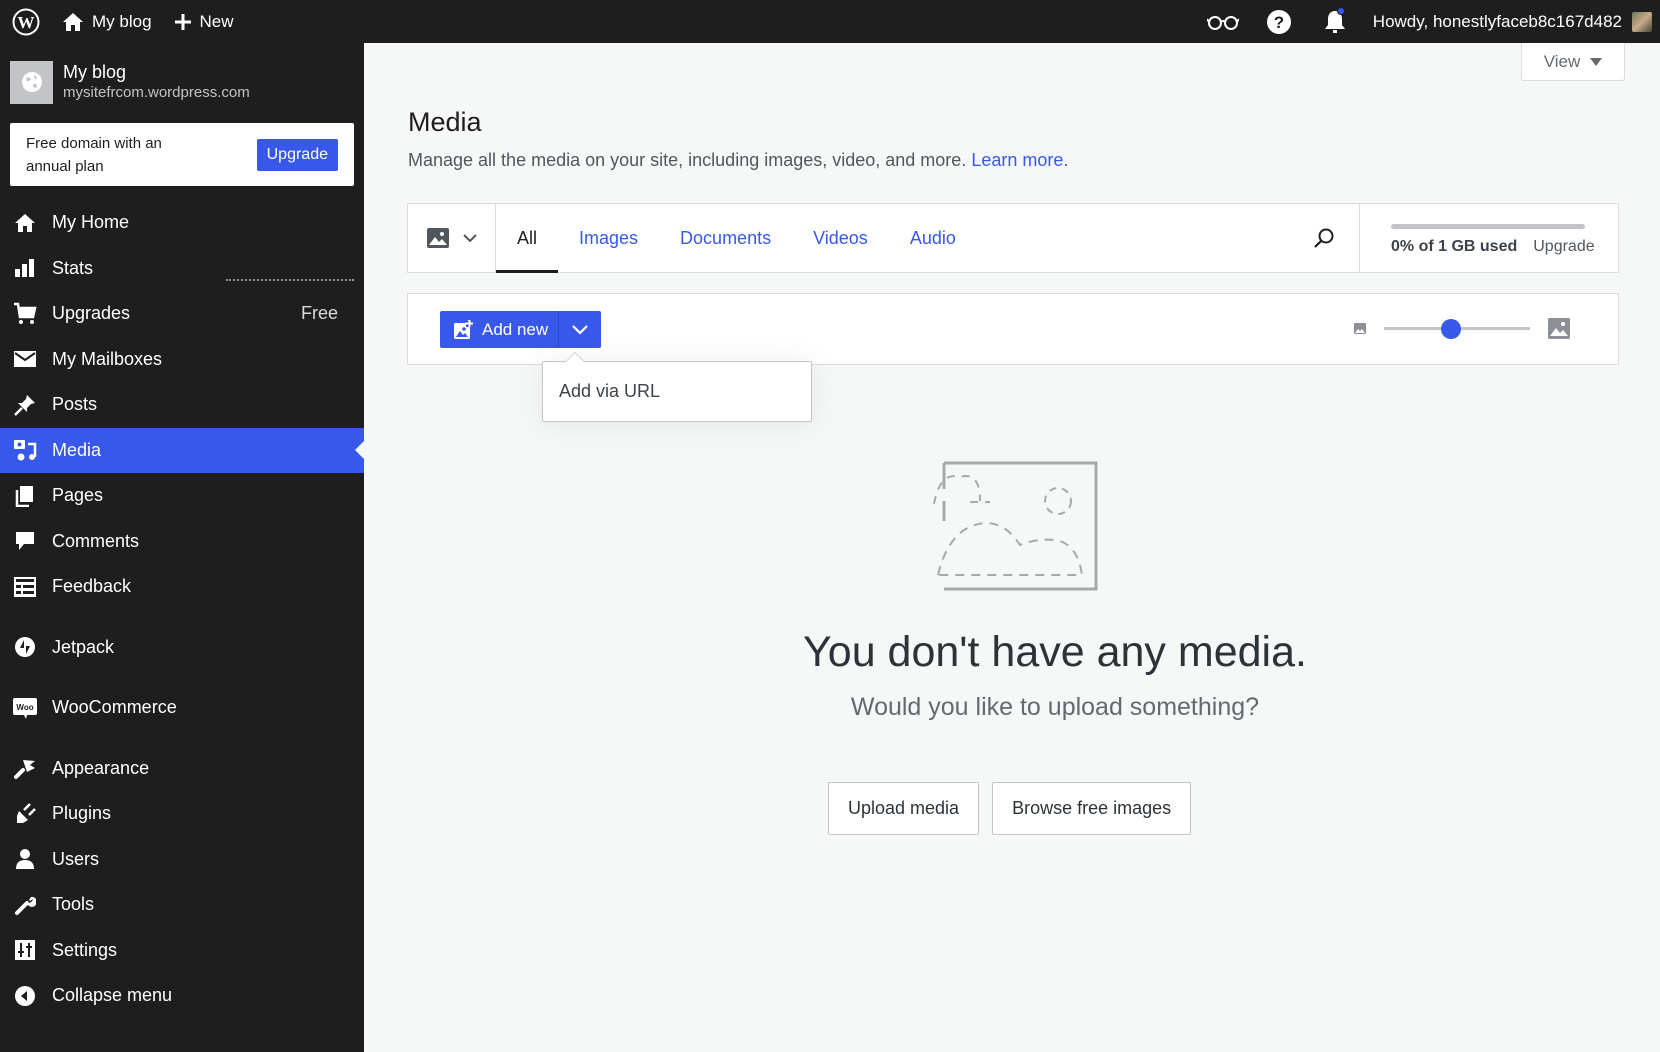 The image size is (1660, 1052). I want to click on add-new-dropdown-menu: Add via URL, so click(677, 387).